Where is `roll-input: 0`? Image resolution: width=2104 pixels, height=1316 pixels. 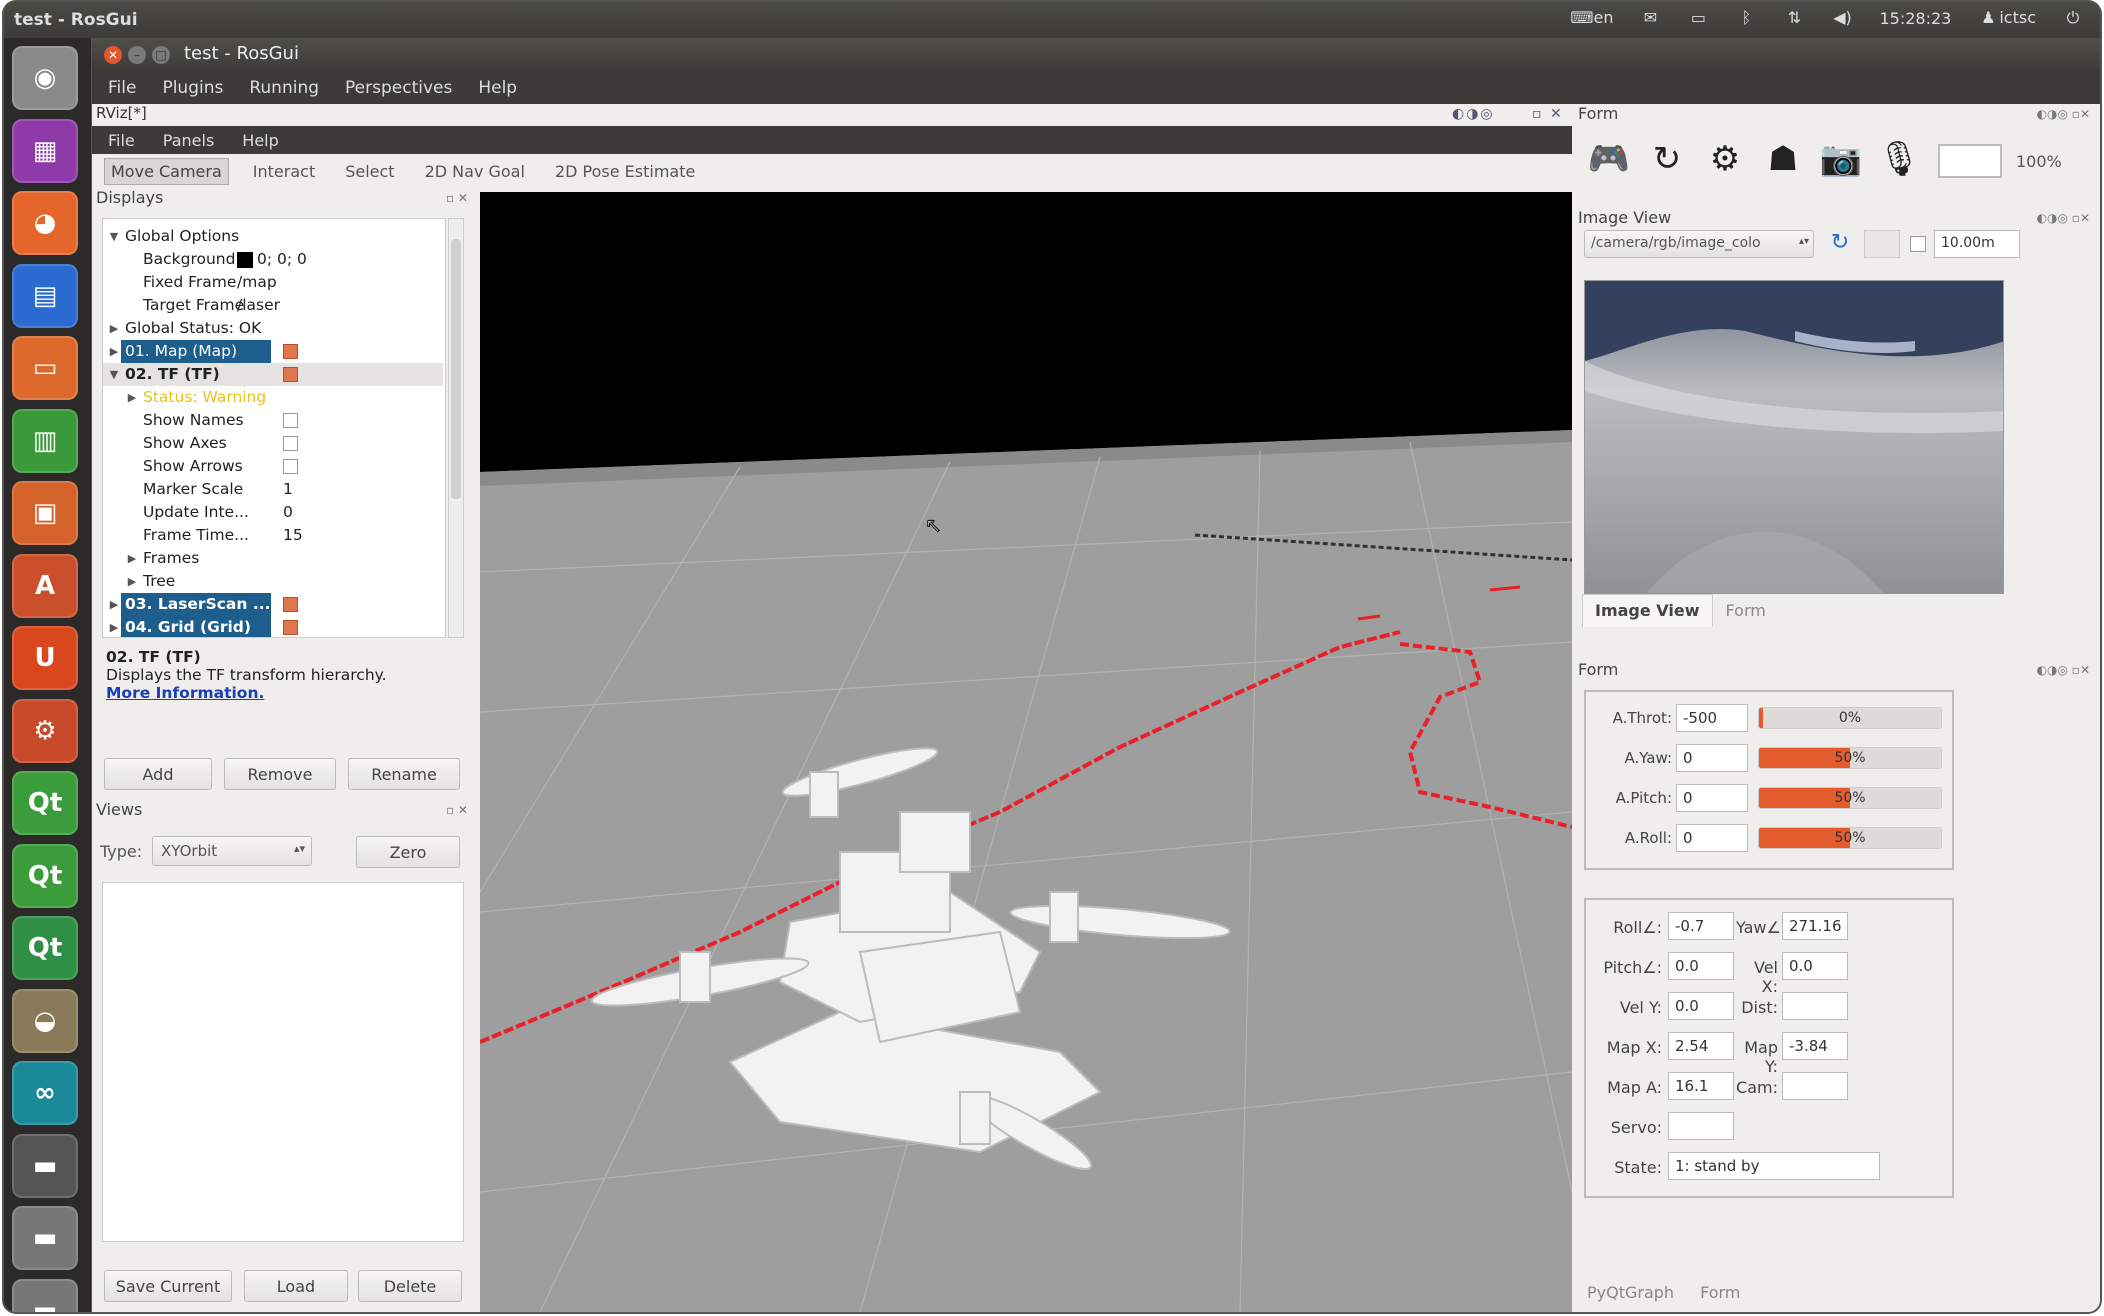
roll-input: 0 is located at coordinates (1712, 838).